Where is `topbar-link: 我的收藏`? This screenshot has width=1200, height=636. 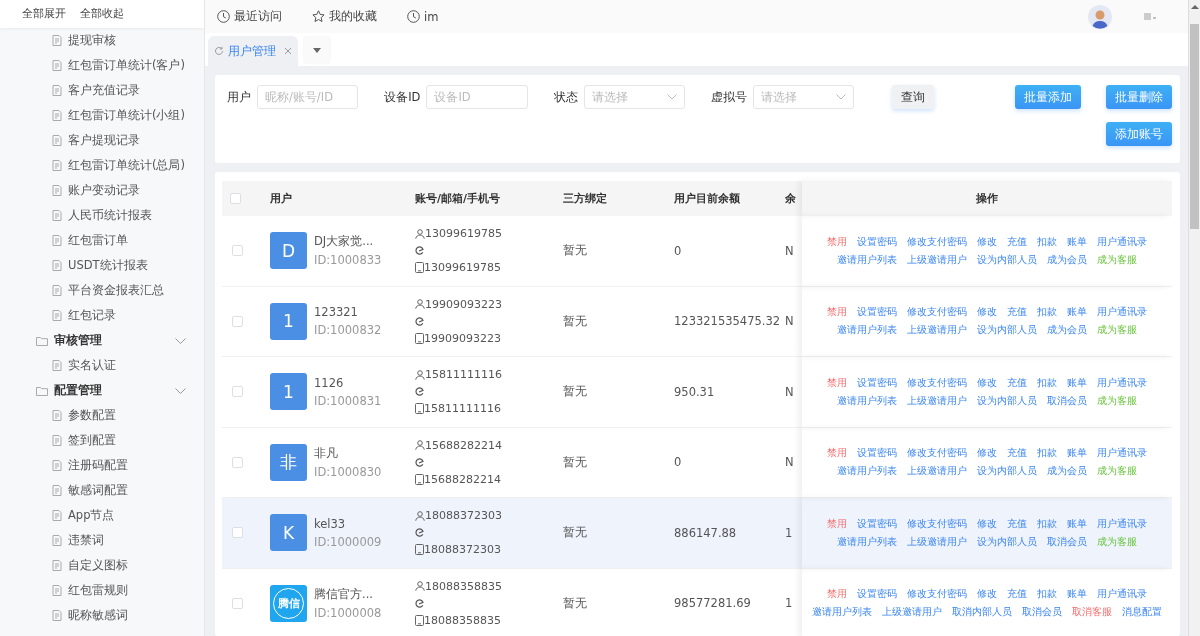 topbar-link: 我的收藏 is located at coordinates (344, 16).